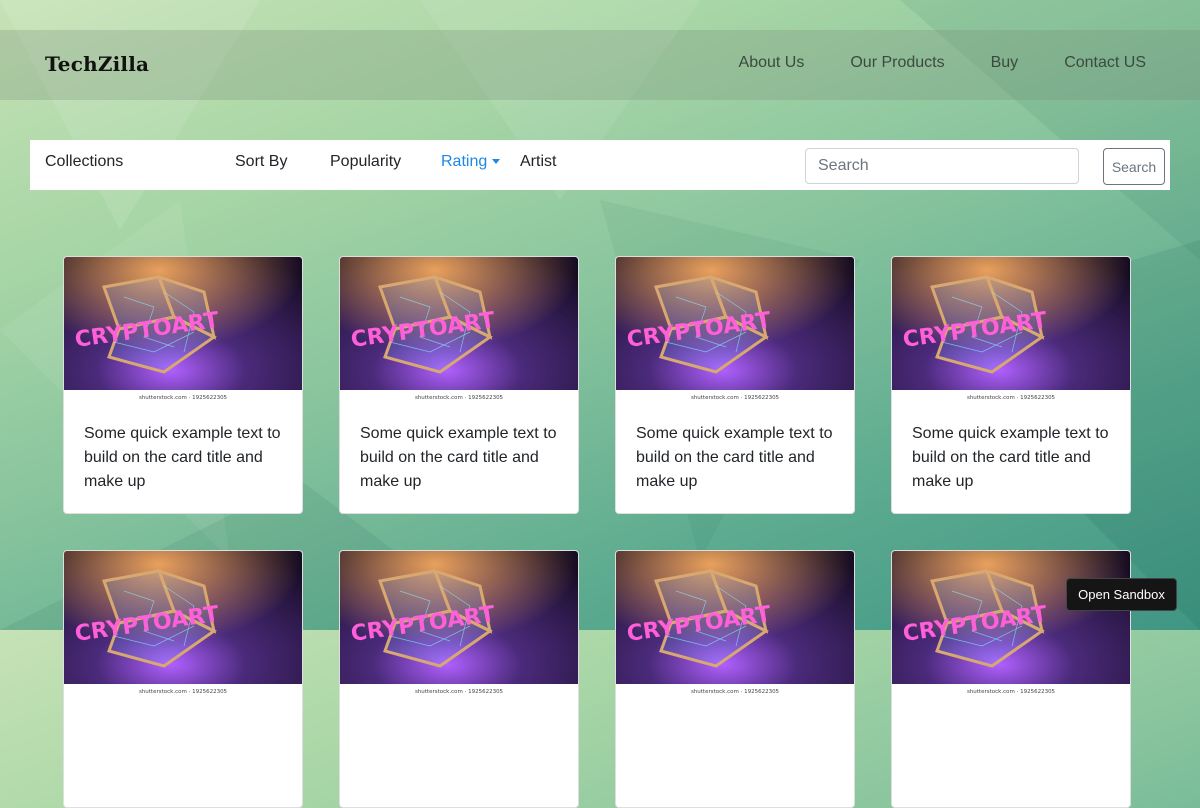 This screenshot has height=808, width=1200. What do you see at coordinates (942, 166) in the screenshot?
I see `search-input` at bounding box center [942, 166].